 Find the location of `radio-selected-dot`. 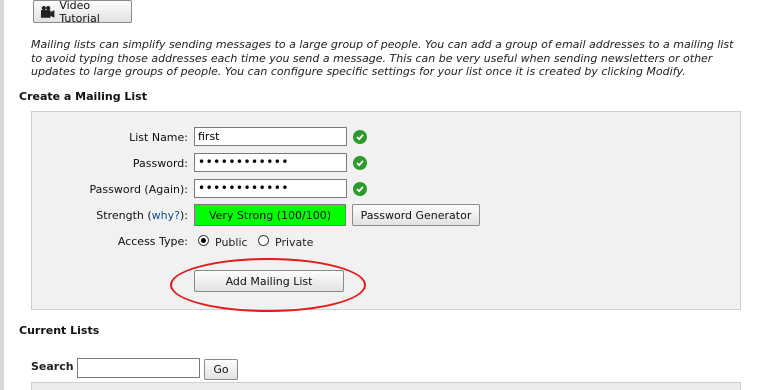

radio-selected-dot is located at coordinates (203, 240).